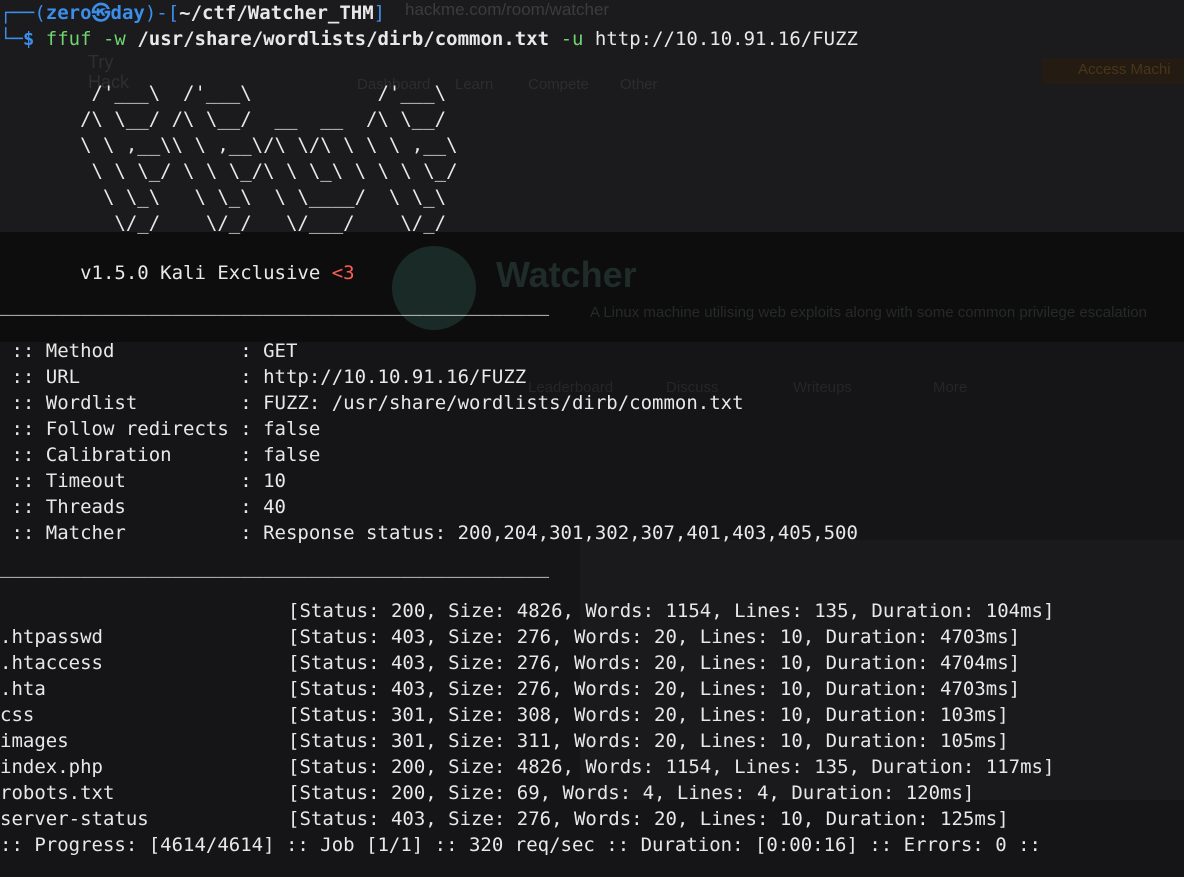 Image resolution: width=1184 pixels, height=877 pixels. I want to click on banner-ascii-line: /'___\ /'___\ /'___\, so click(223, 93).